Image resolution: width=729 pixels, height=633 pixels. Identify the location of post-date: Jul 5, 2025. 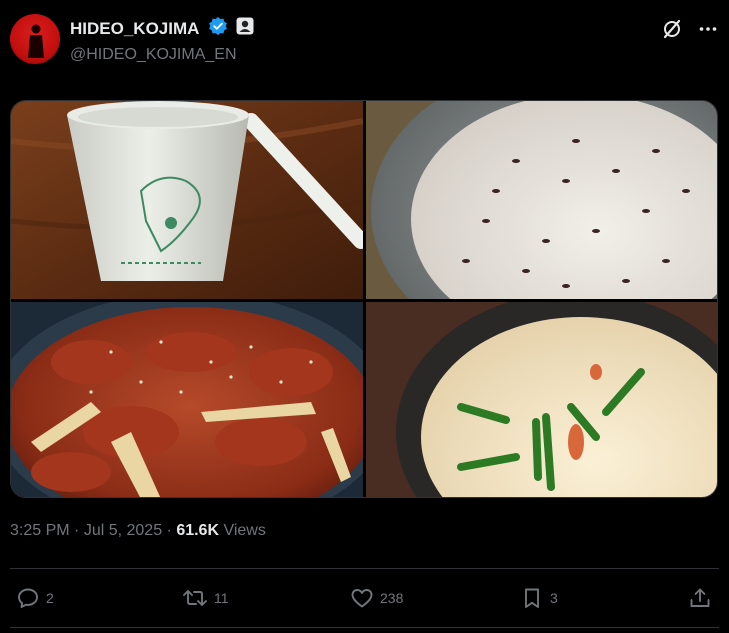
(123, 530).